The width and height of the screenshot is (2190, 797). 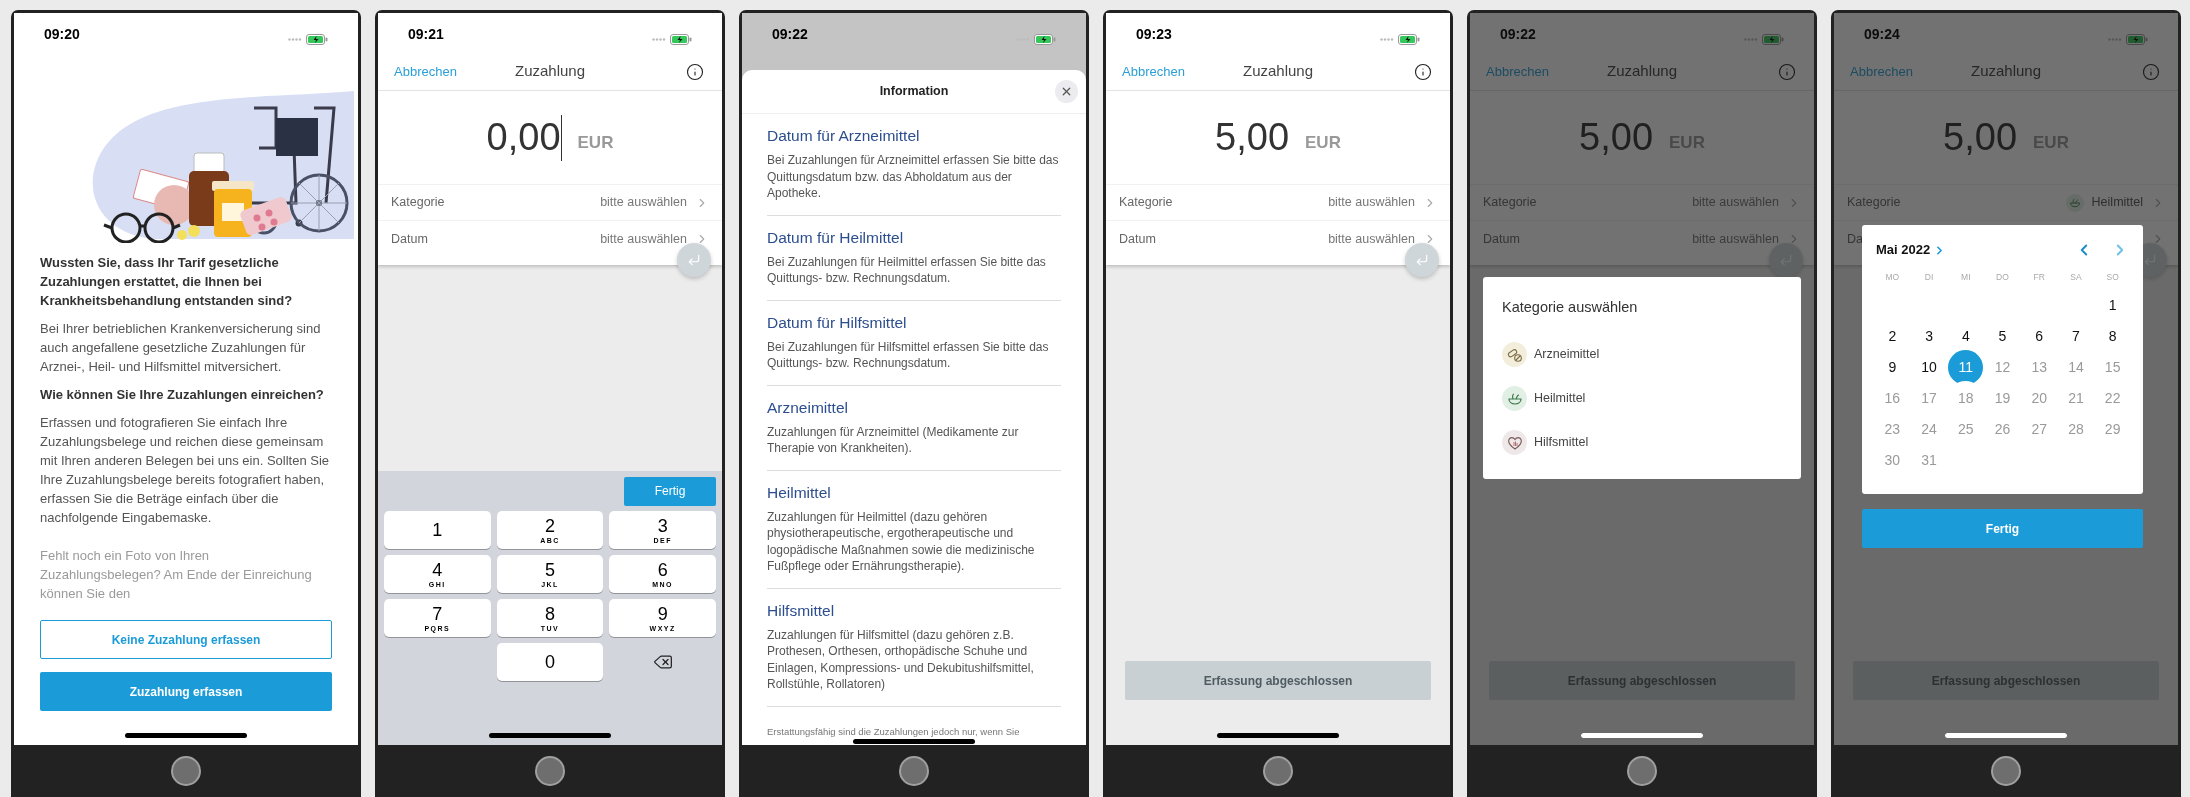 I want to click on status-time: 09:21, so click(x=426, y=34).